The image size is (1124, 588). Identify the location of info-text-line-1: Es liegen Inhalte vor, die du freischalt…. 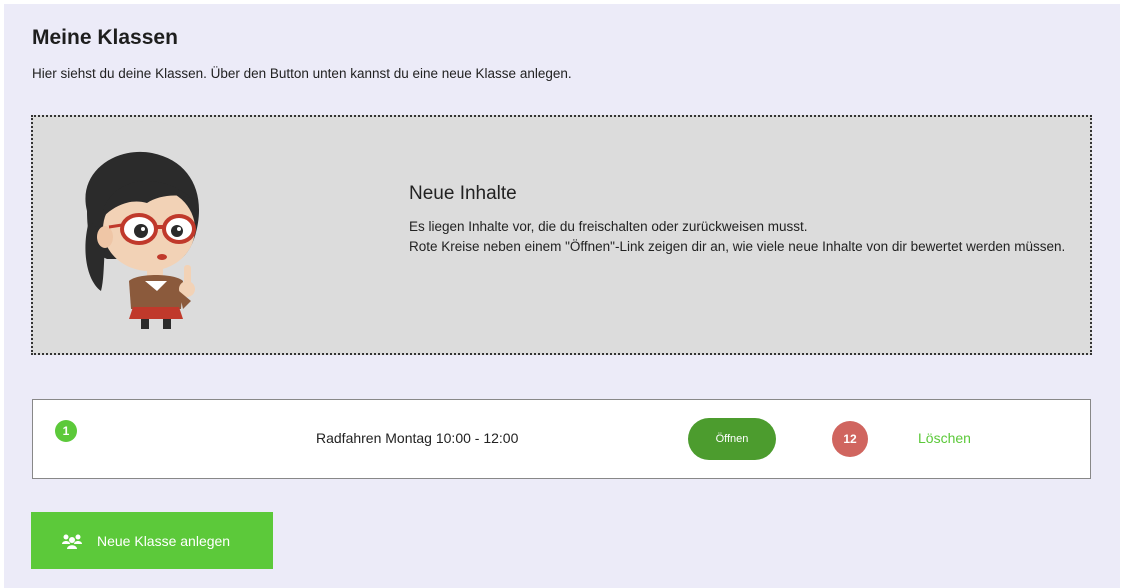
(608, 226).